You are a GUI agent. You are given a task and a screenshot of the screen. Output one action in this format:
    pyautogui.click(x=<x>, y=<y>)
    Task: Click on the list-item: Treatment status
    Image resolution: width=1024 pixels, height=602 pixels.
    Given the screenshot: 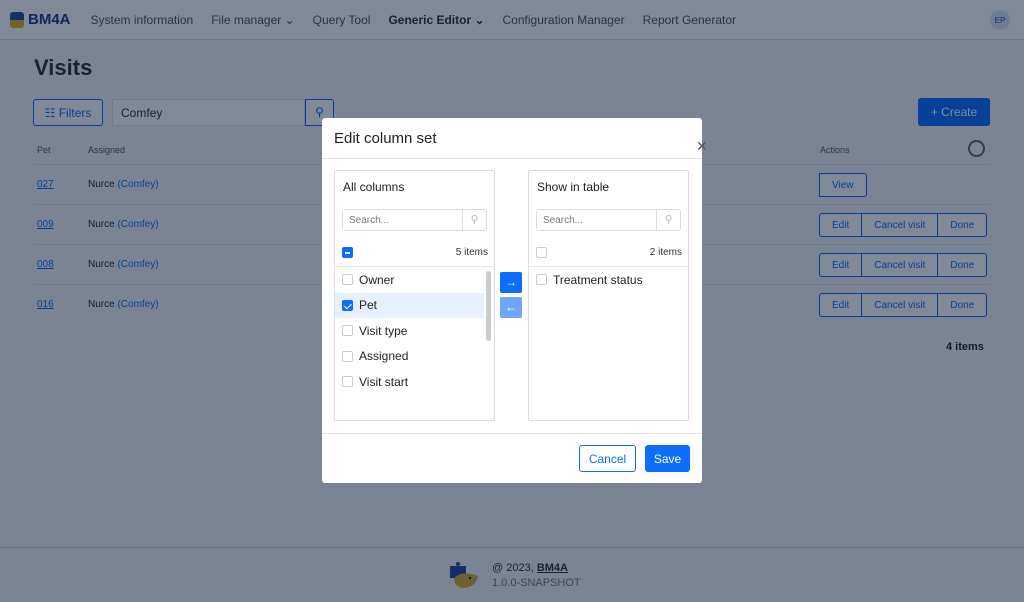 What is the action you would take?
    pyautogui.click(x=603, y=280)
    